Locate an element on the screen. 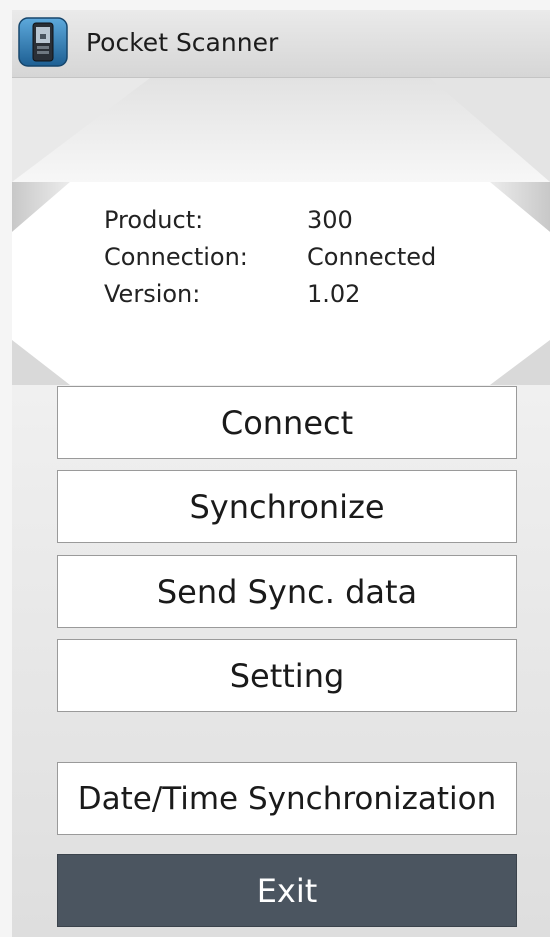  product-value: 300 is located at coordinates (330, 220).